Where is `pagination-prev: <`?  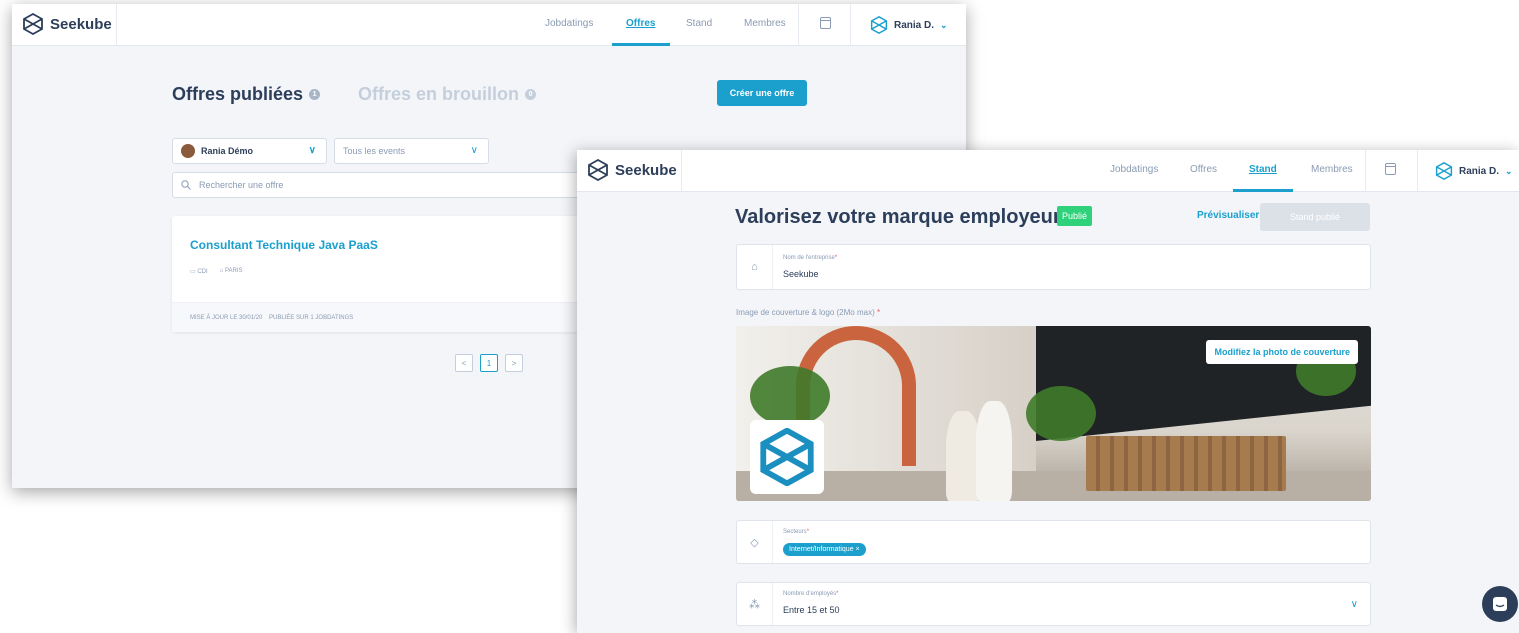 pagination-prev: < is located at coordinates (464, 363).